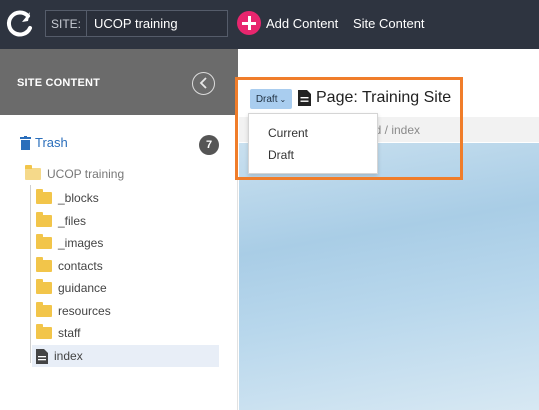 The image size is (539, 410). I want to click on version-toggle-label: Draft, so click(266, 99).